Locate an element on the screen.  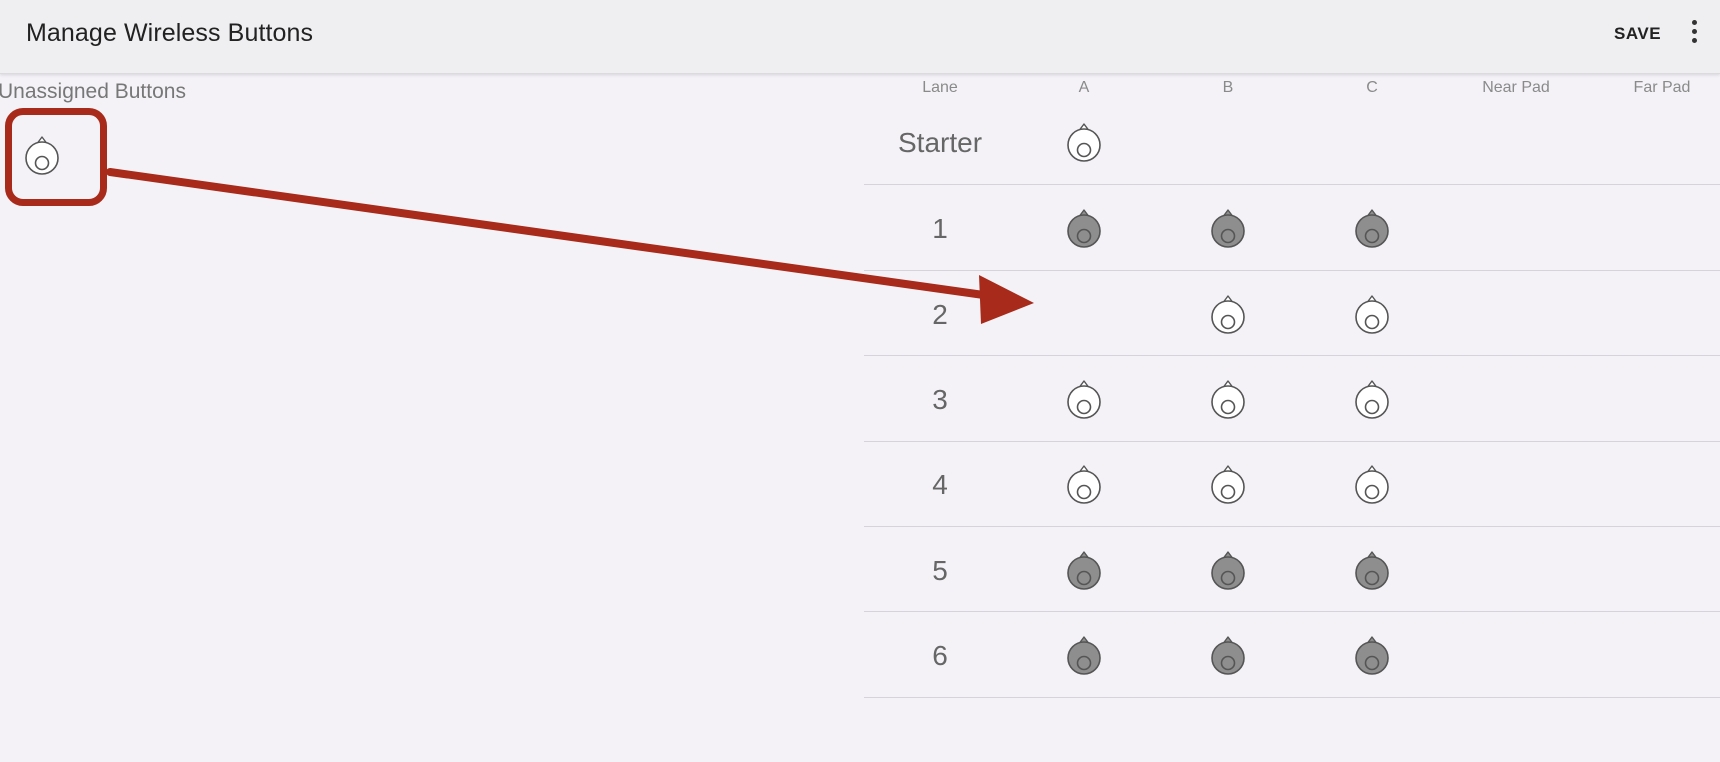
lane-label: Starter is located at coordinates (940, 142).